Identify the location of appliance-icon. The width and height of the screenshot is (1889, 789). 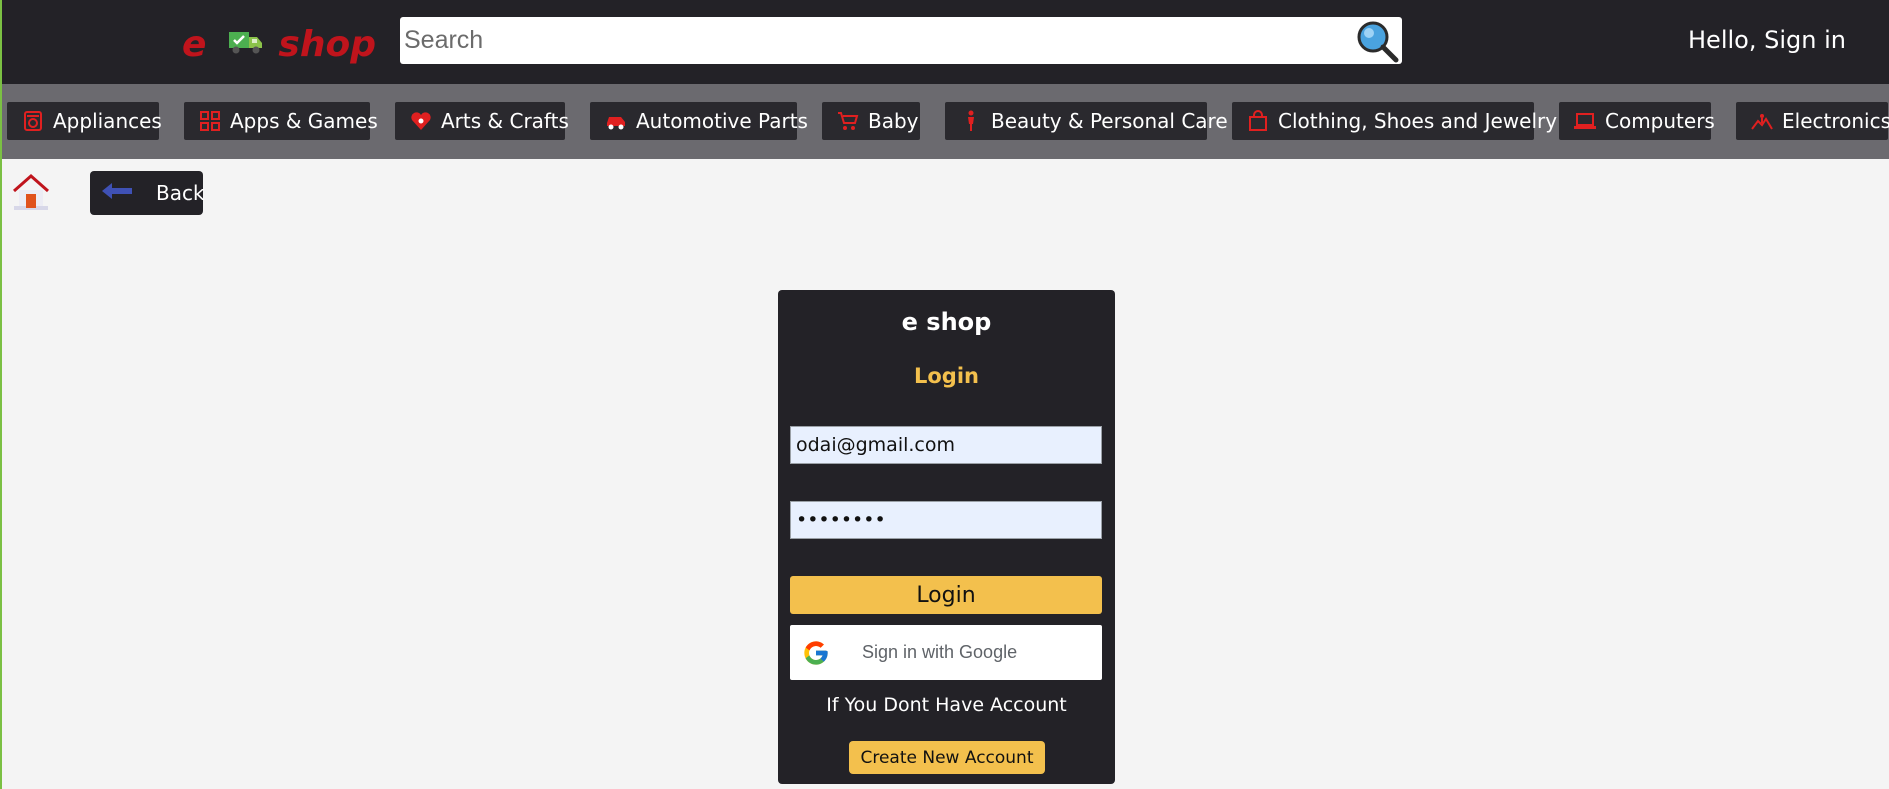
(33, 121).